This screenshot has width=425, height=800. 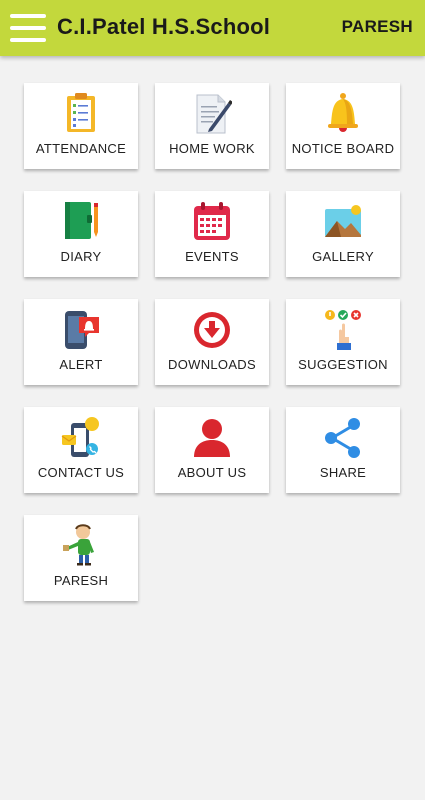 I want to click on tile-profile: PARESH, so click(x=81, y=558).